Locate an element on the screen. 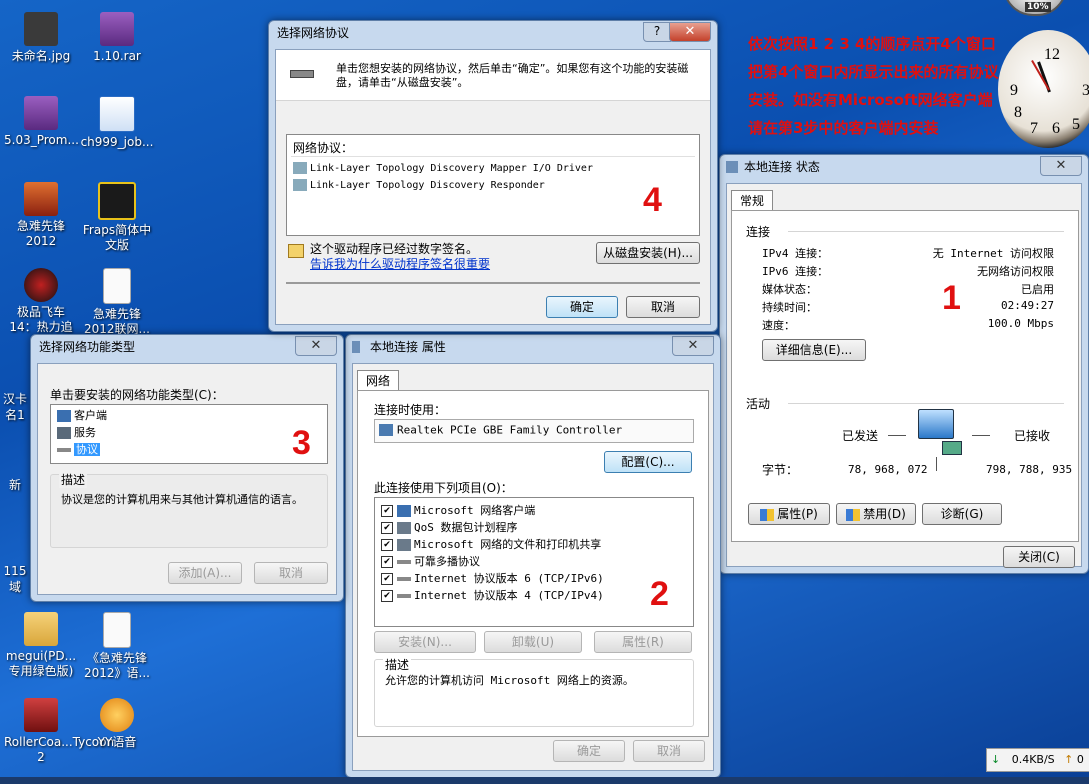 The image size is (1089, 784). clock-numeral: 6 is located at coordinates (1056, 128).